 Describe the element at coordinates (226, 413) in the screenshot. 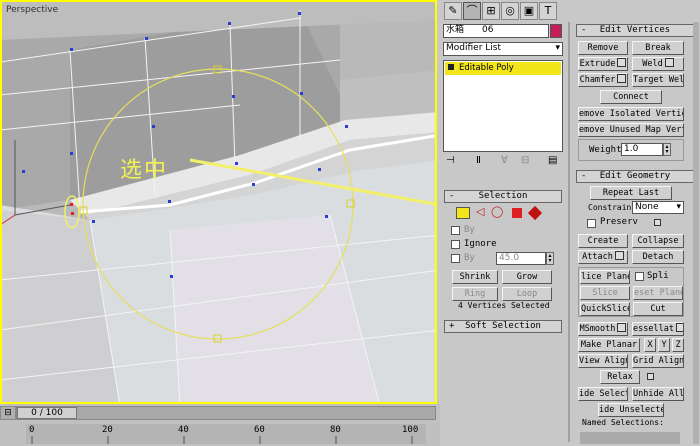

I see `time-slider: 0 / 100` at that location.